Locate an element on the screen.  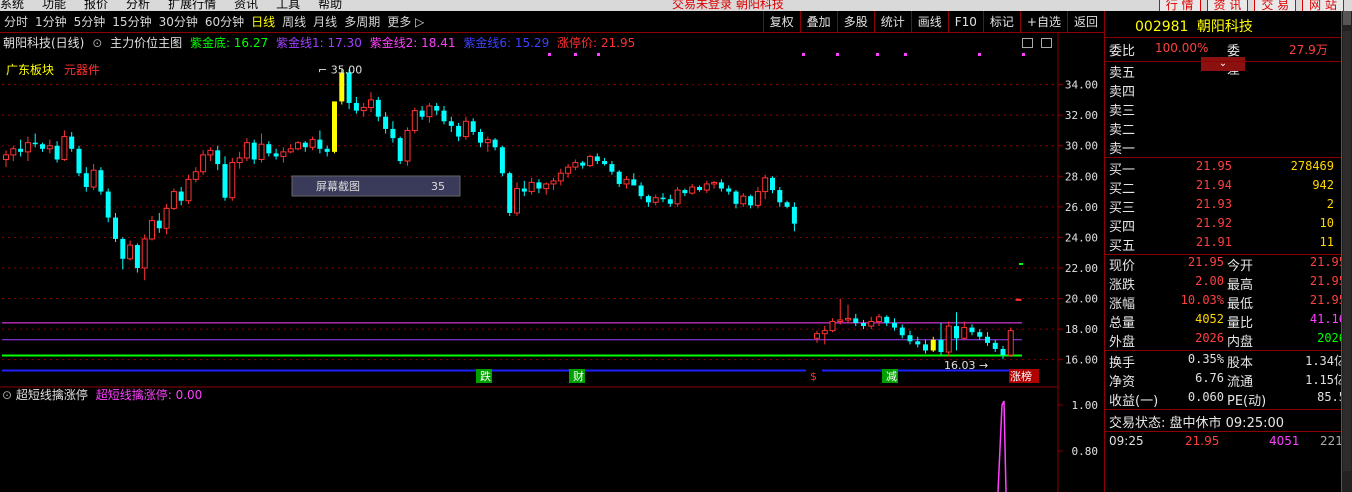
stat-label: 内盘 is located at coordinates (1240, 342).